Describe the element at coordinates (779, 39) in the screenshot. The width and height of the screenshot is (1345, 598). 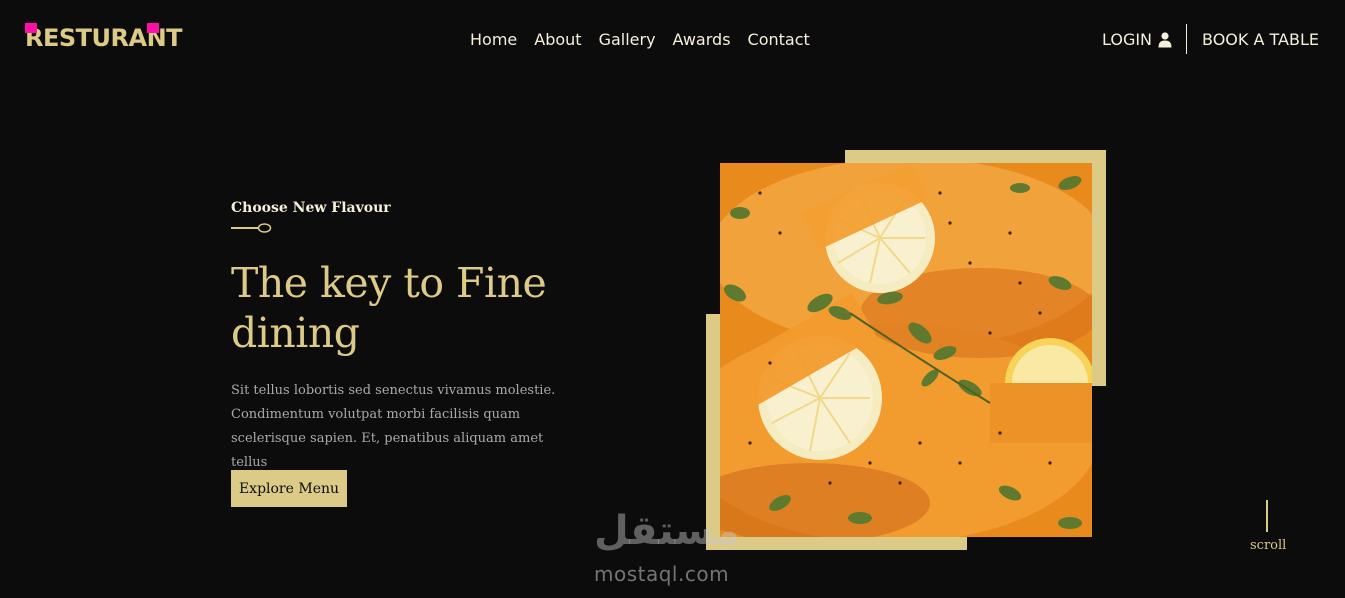
I see `nav-contact: Contact` at that location.